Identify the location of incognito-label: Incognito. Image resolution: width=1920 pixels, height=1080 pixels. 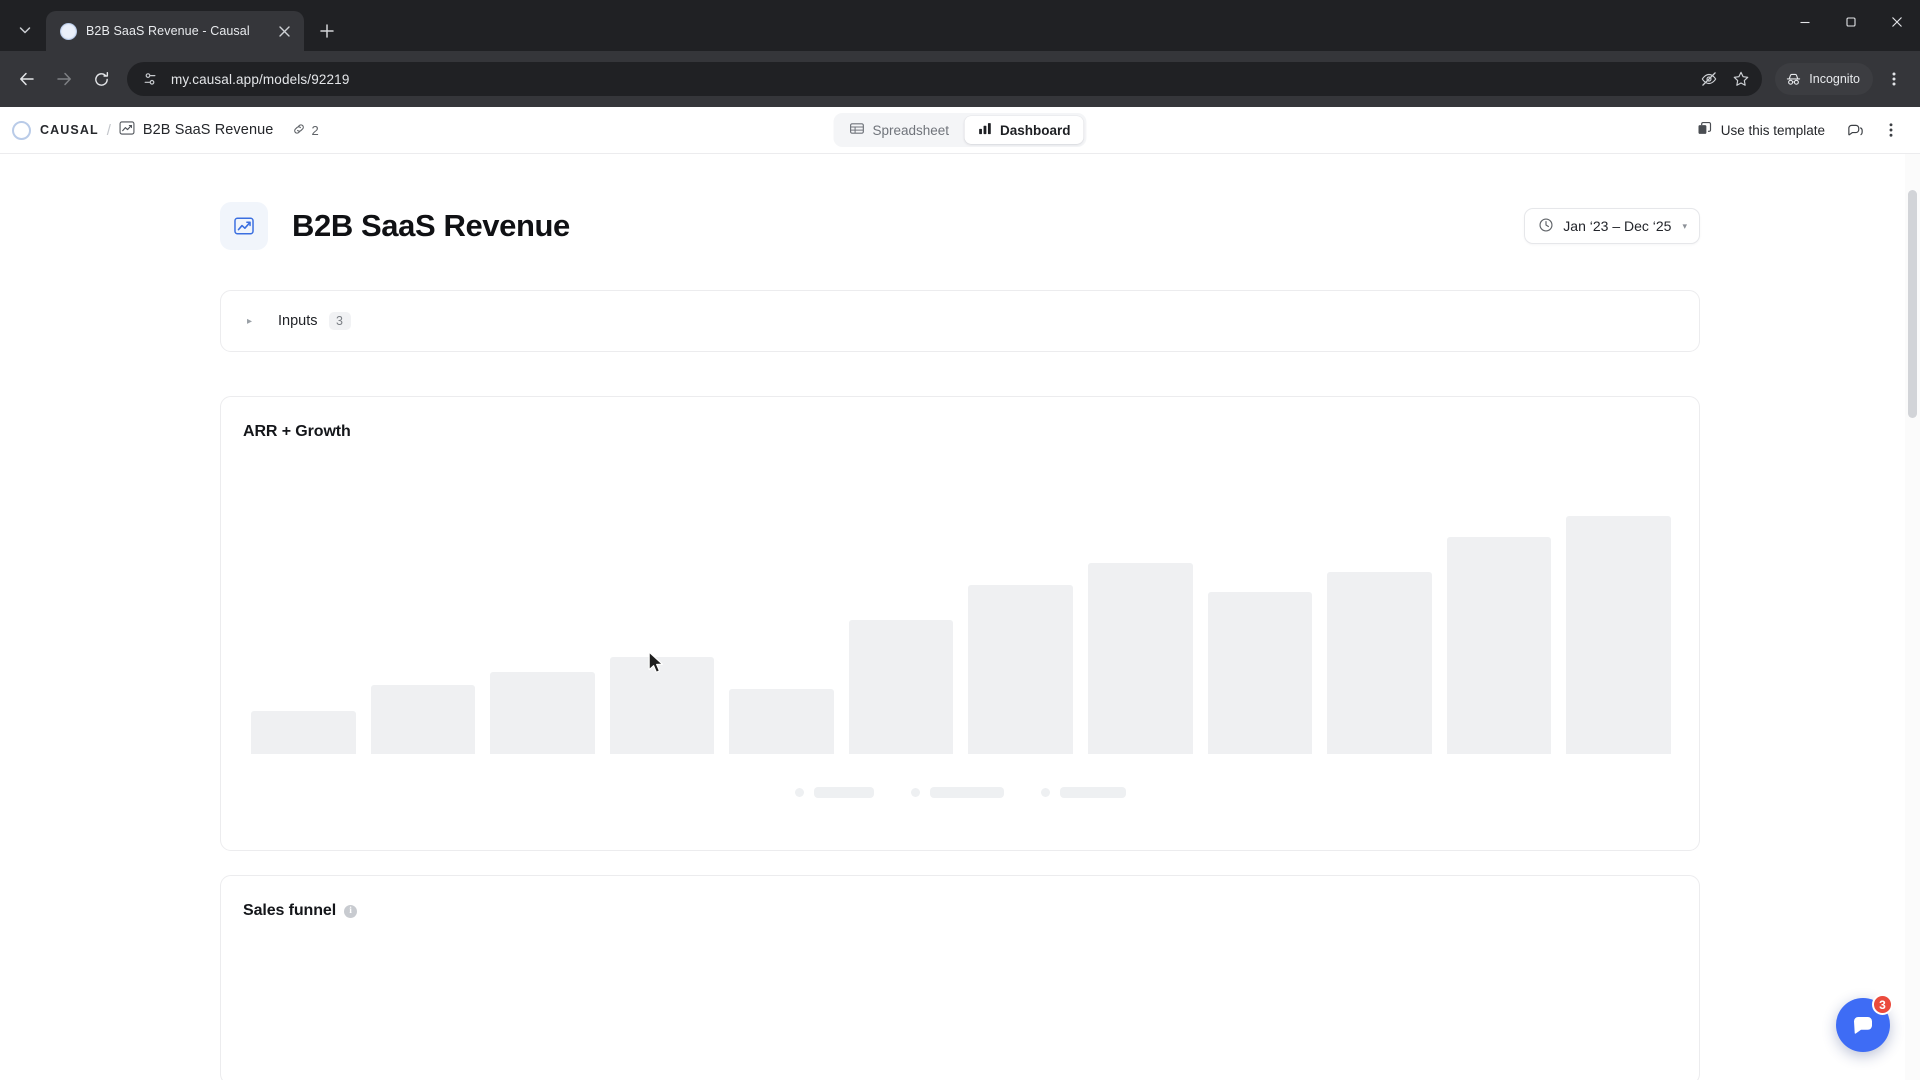
(1834, 79).